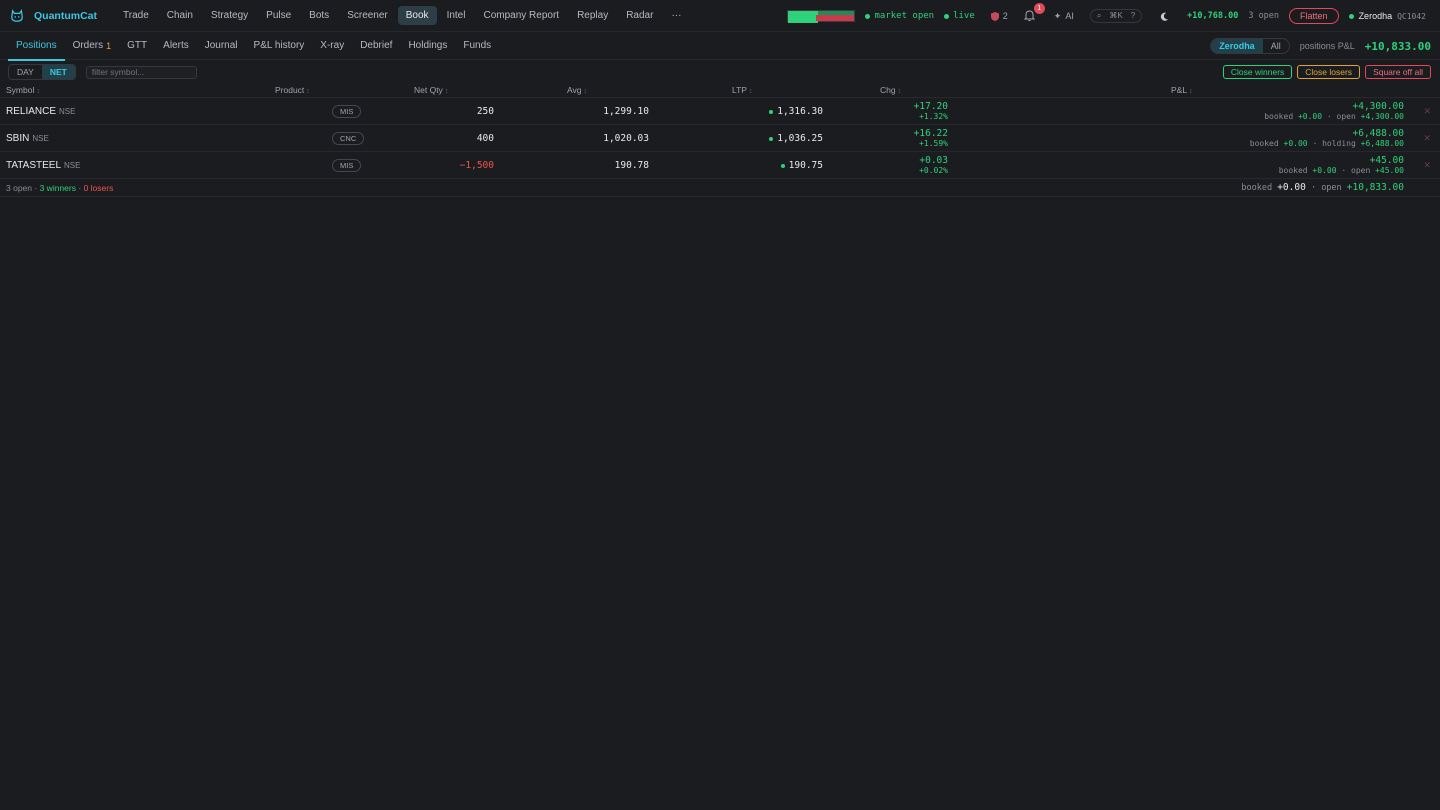  I want to click on help-icon: ?, so click(1133, 16).